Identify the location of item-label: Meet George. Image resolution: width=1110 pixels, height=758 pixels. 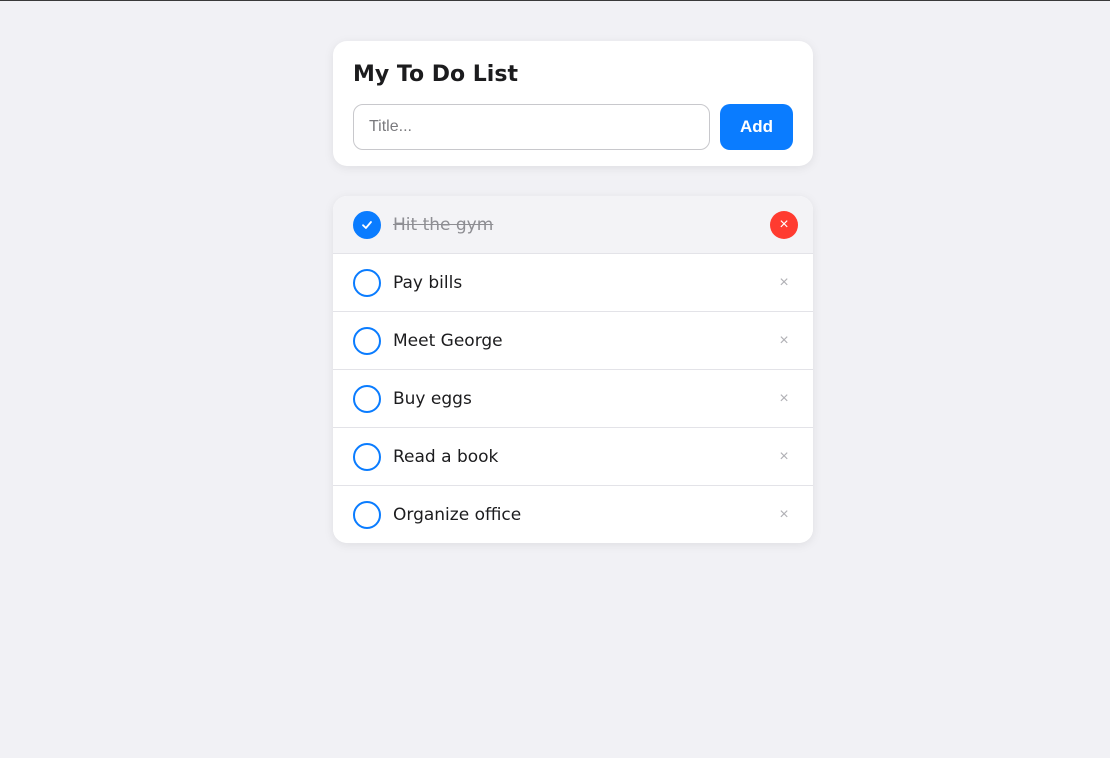
(448, 340).